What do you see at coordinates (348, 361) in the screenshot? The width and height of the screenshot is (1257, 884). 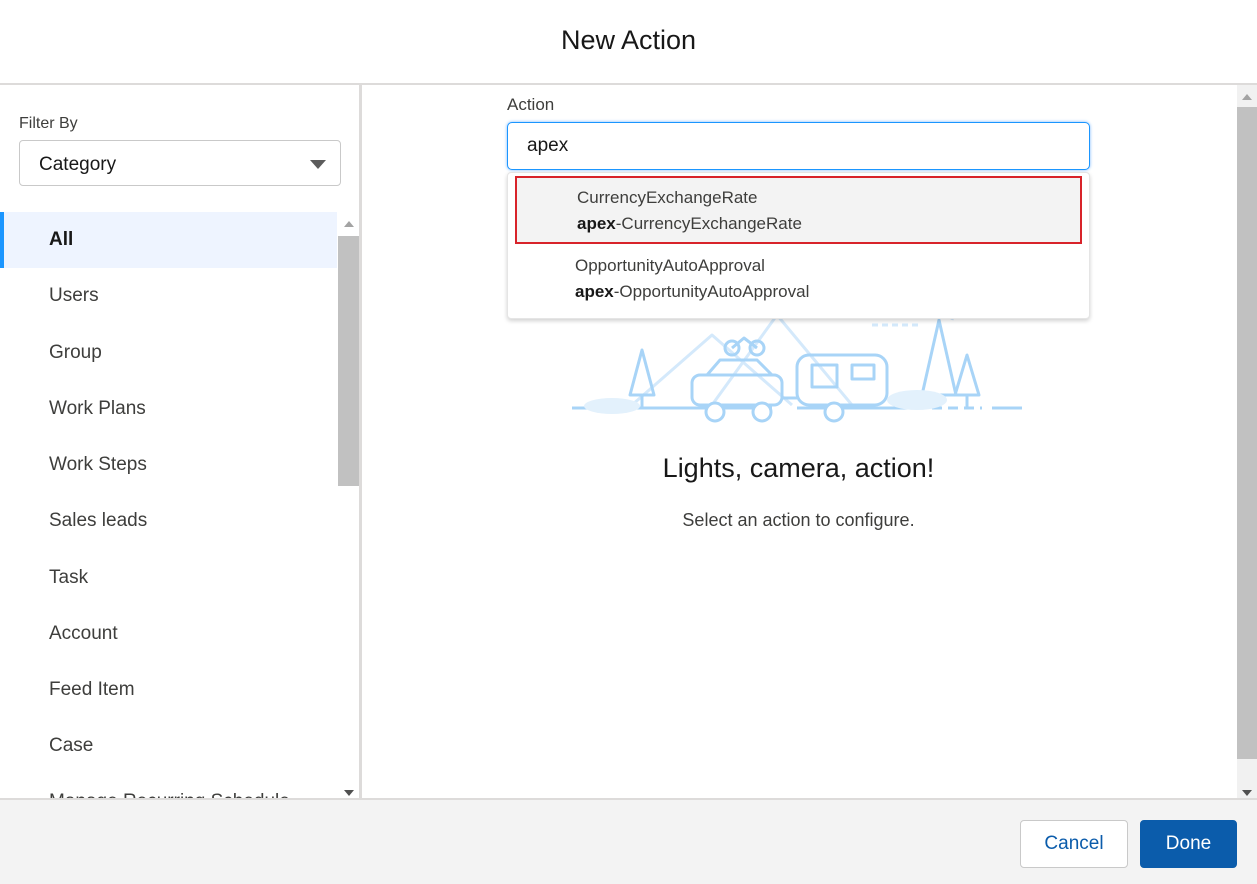 I see `sidebar-scroll-thumb` at bounding box center [348, 361].